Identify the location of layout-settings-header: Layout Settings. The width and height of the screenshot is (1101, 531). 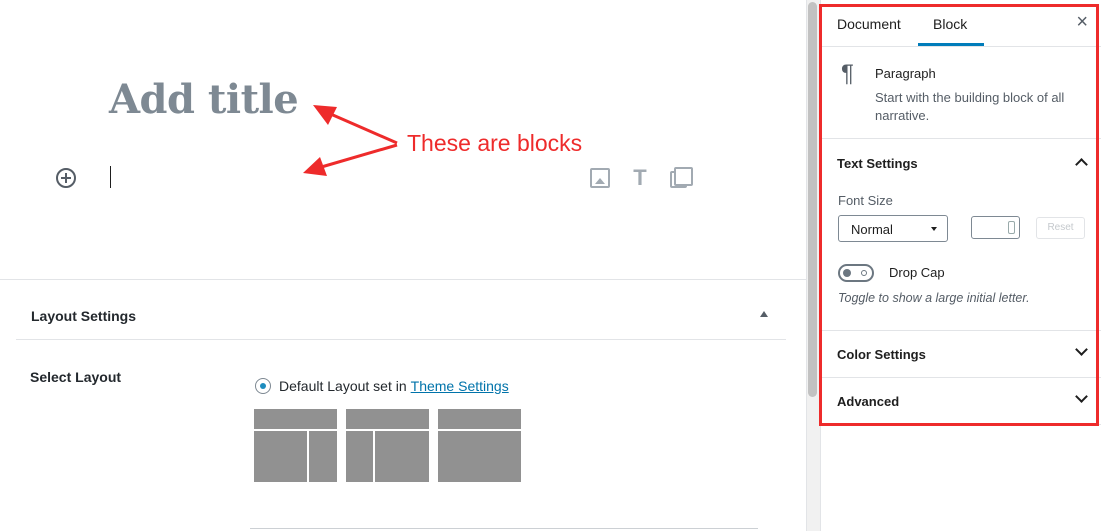
(401, 316).